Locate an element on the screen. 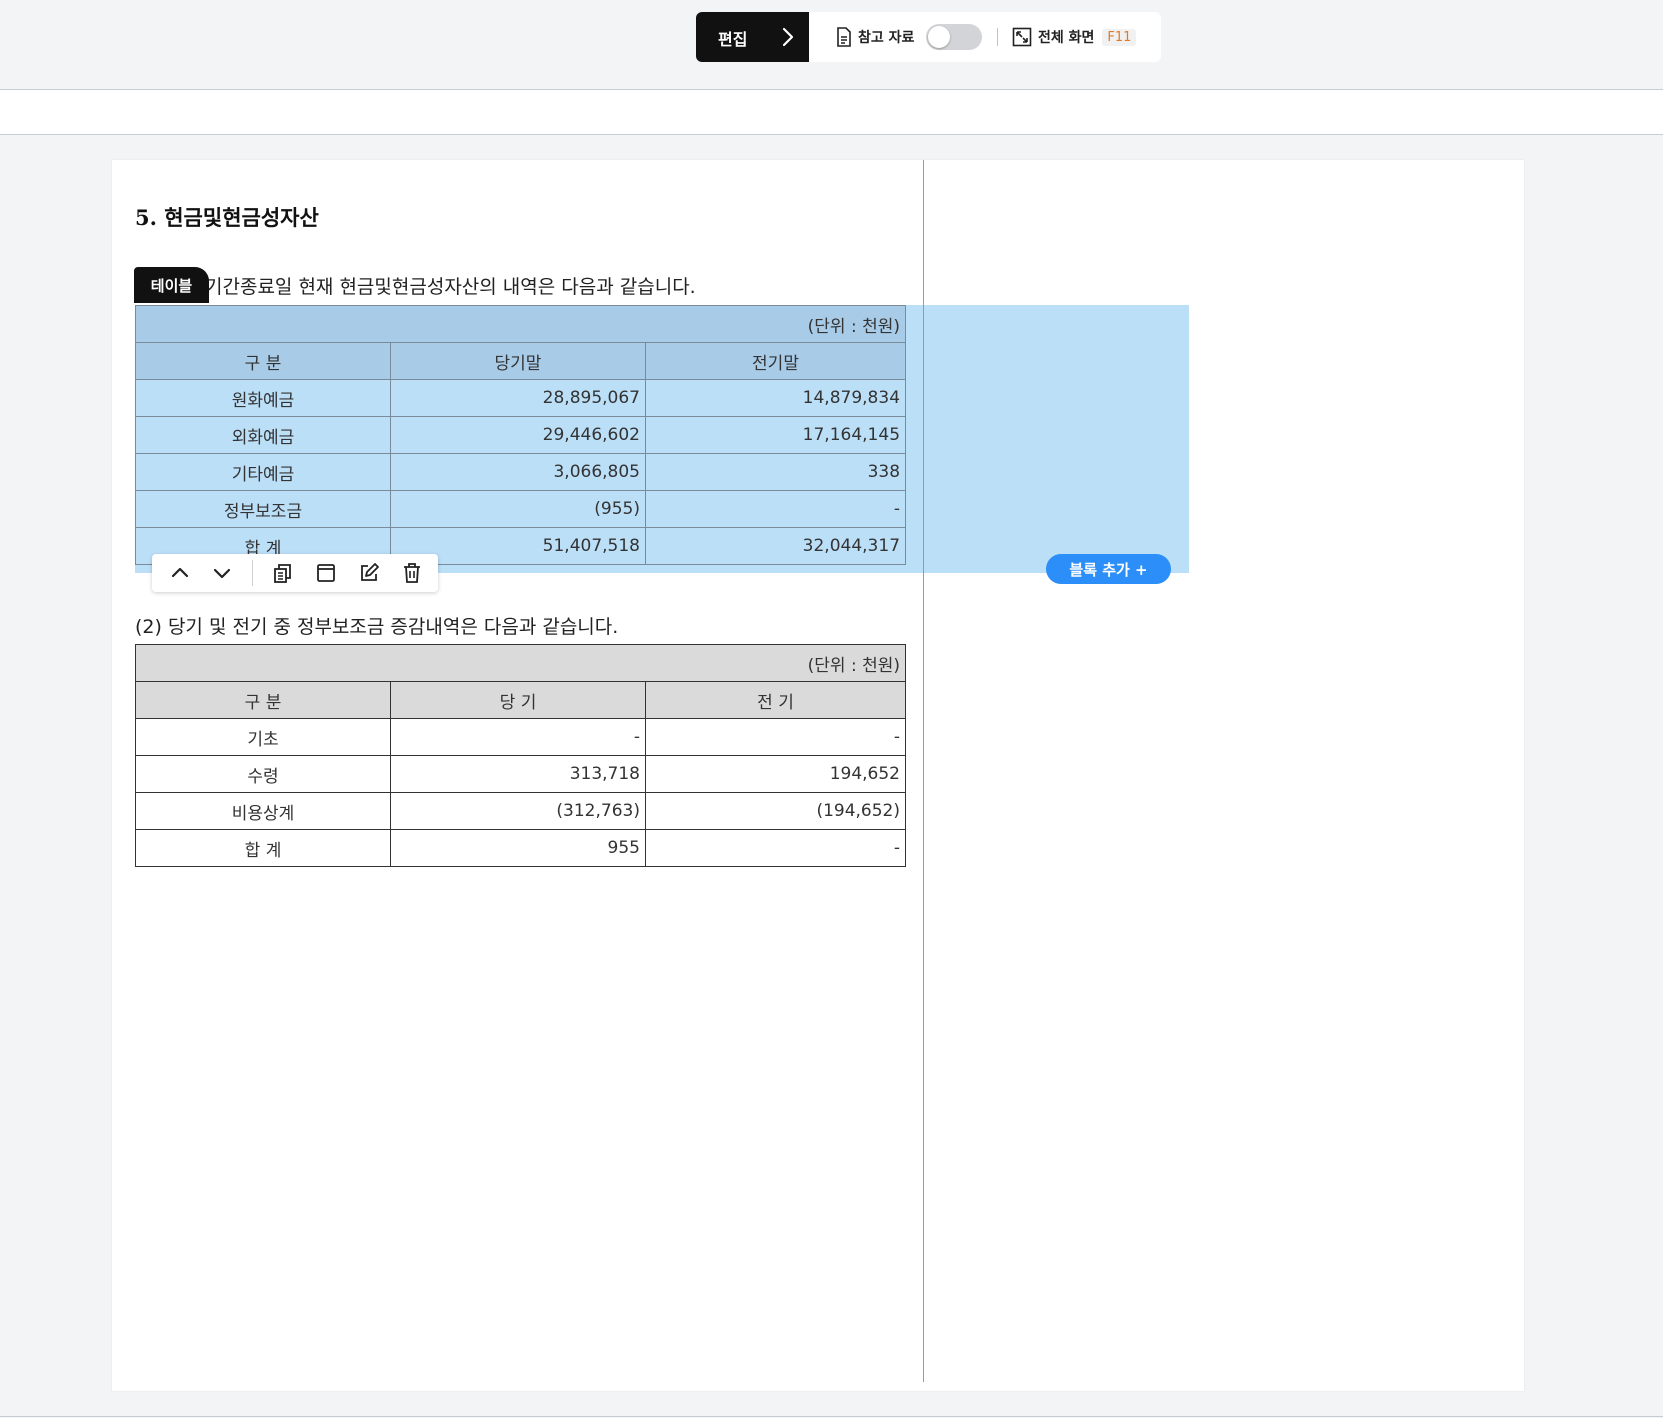  intro-paragraph: 기간종료일 현재 현금및현금성자산의 내역은 다음과 같습니다. is located at coordinates (450, 287).